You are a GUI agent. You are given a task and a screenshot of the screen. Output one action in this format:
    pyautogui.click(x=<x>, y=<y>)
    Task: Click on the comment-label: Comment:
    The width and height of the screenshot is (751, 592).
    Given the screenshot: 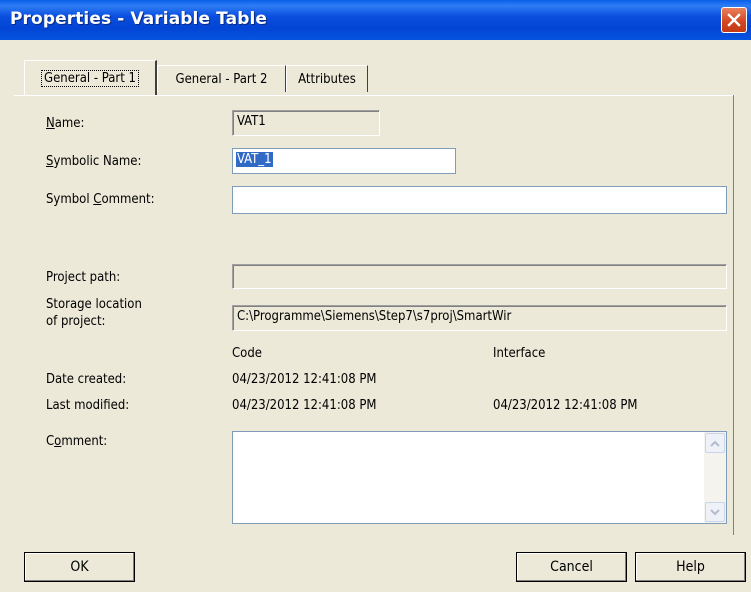 What is the action you would take?
    pyautogui.click(x=77, y=441)
    